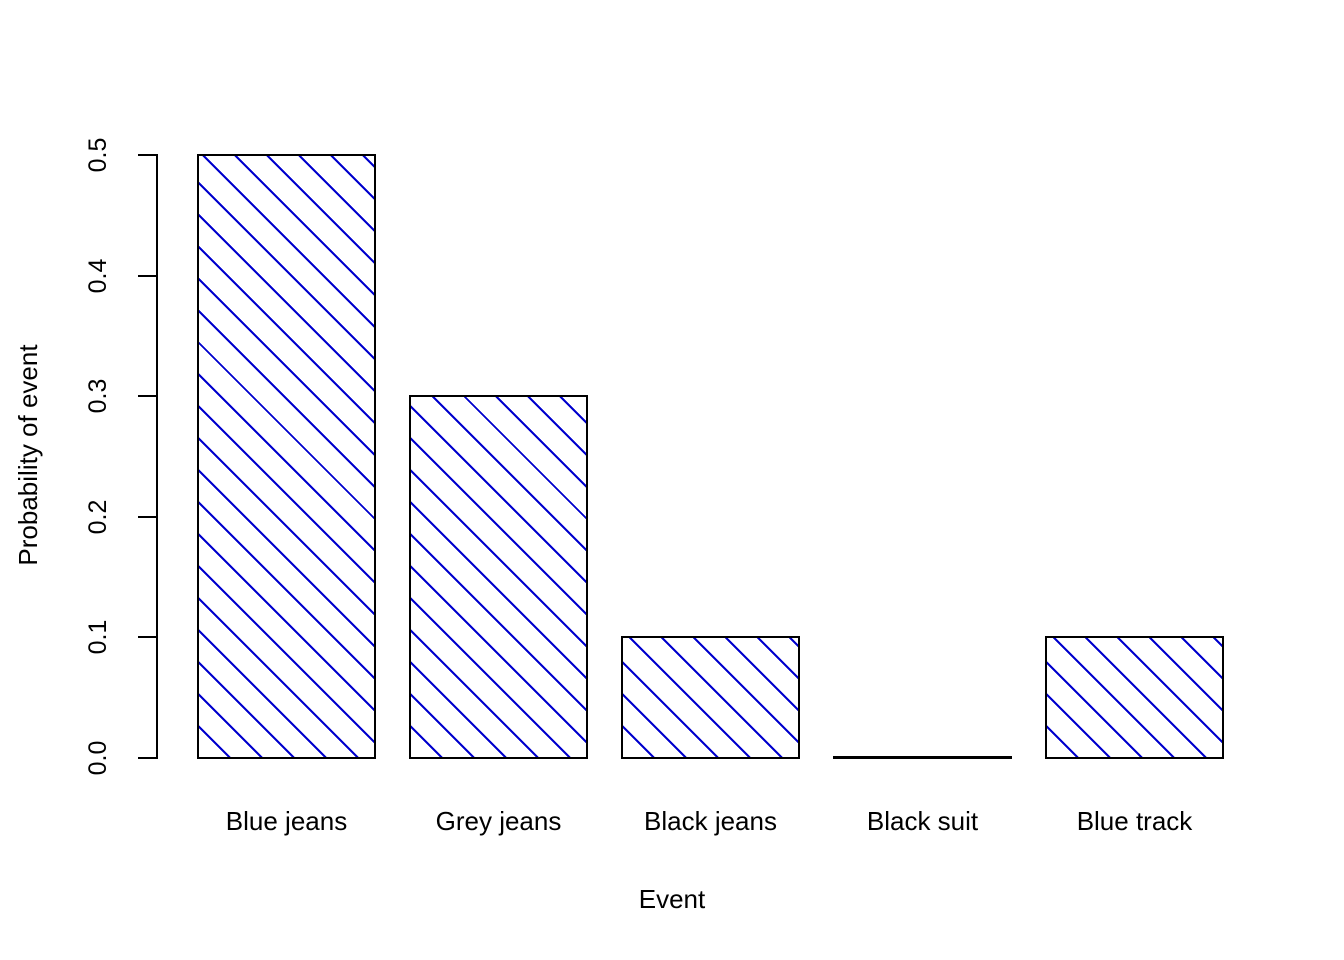 This screenshot has height=960, width=1344. I want to click on y-axis-tick-label-2: 0.2, so click(98, 517).